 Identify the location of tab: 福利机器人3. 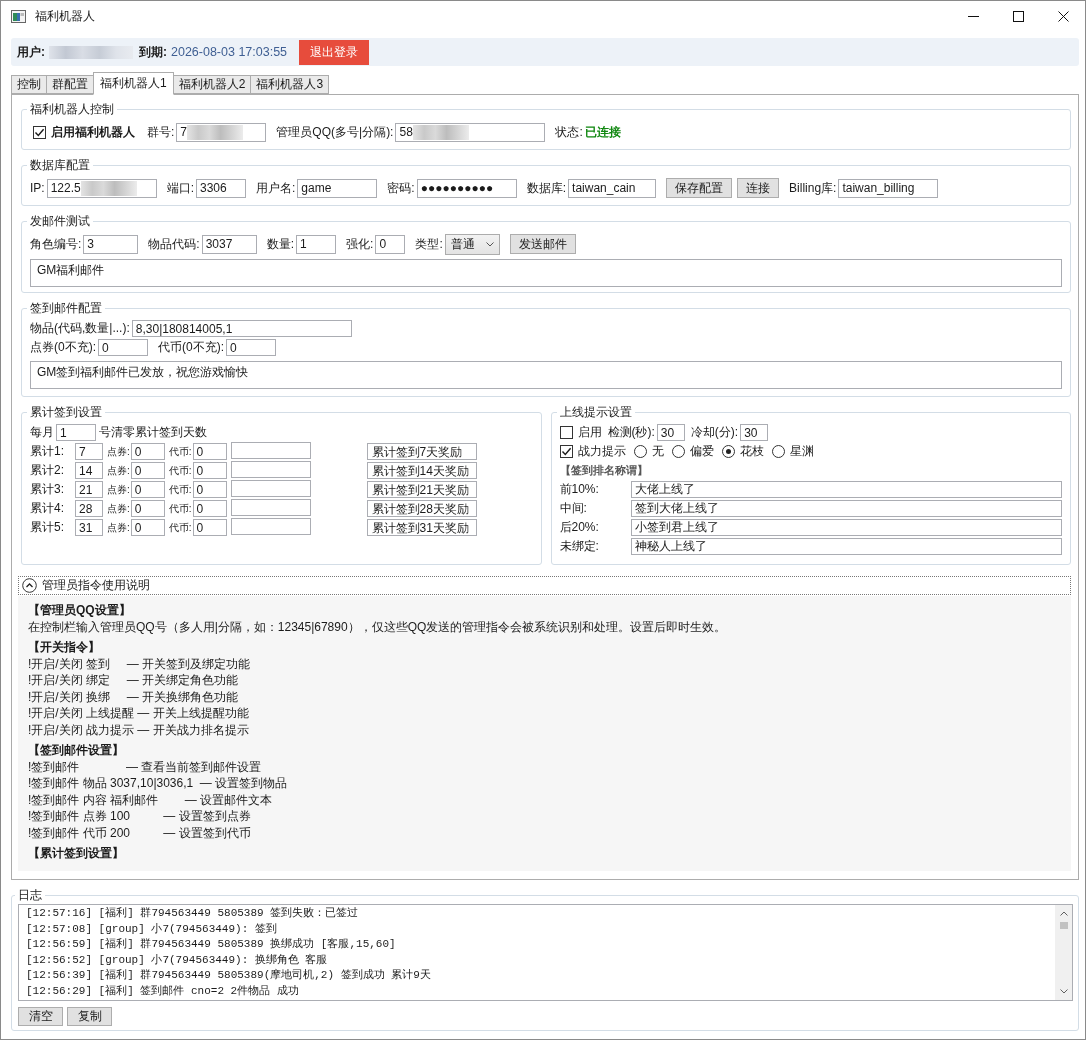
(290, 84).